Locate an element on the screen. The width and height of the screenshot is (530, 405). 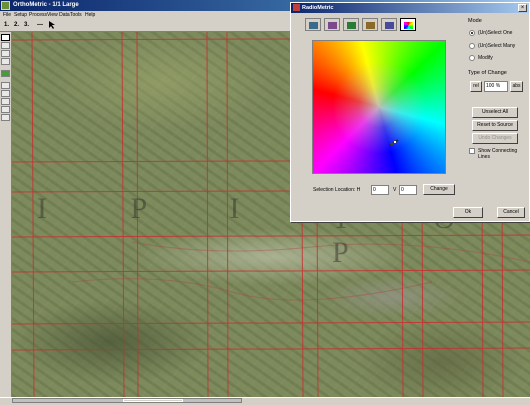
dialog-title: RadioMetric is located at coordinates (318, 8).